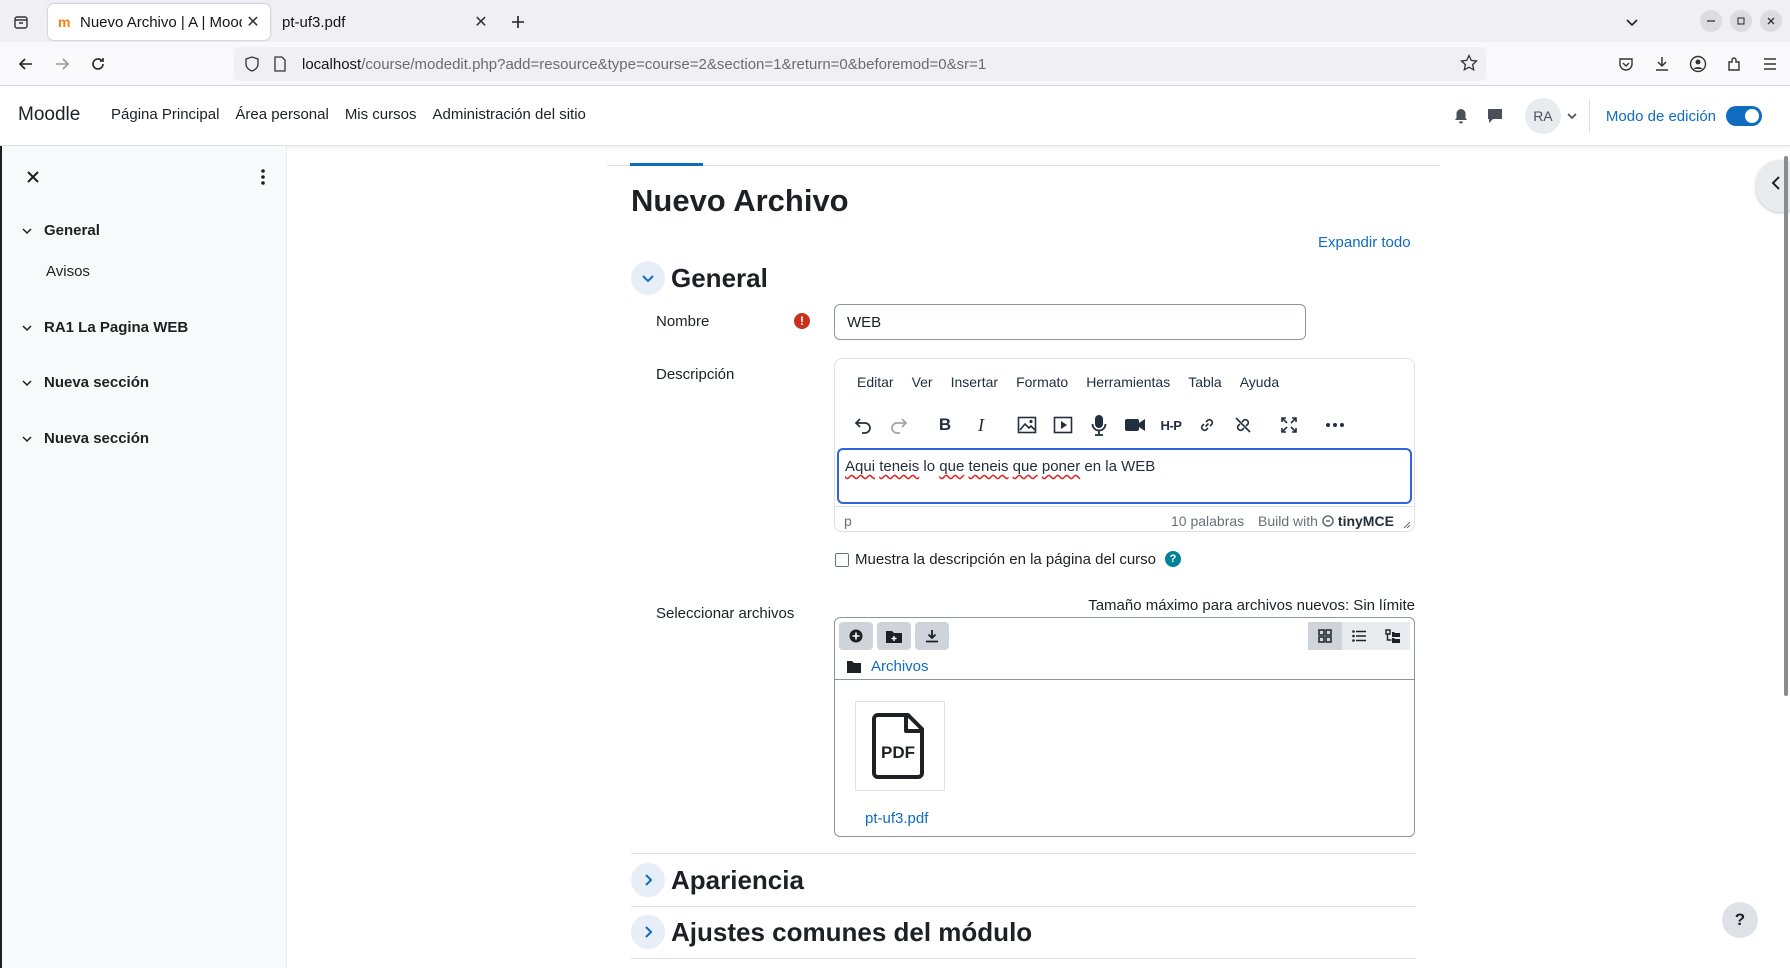 Image resolution: width=1790 pixels, height=968 pixels. What do you see at coordinates (1744, 116) in the screenshot?
I see `edit-mode-toggle` at bounding box center [1744, 116].